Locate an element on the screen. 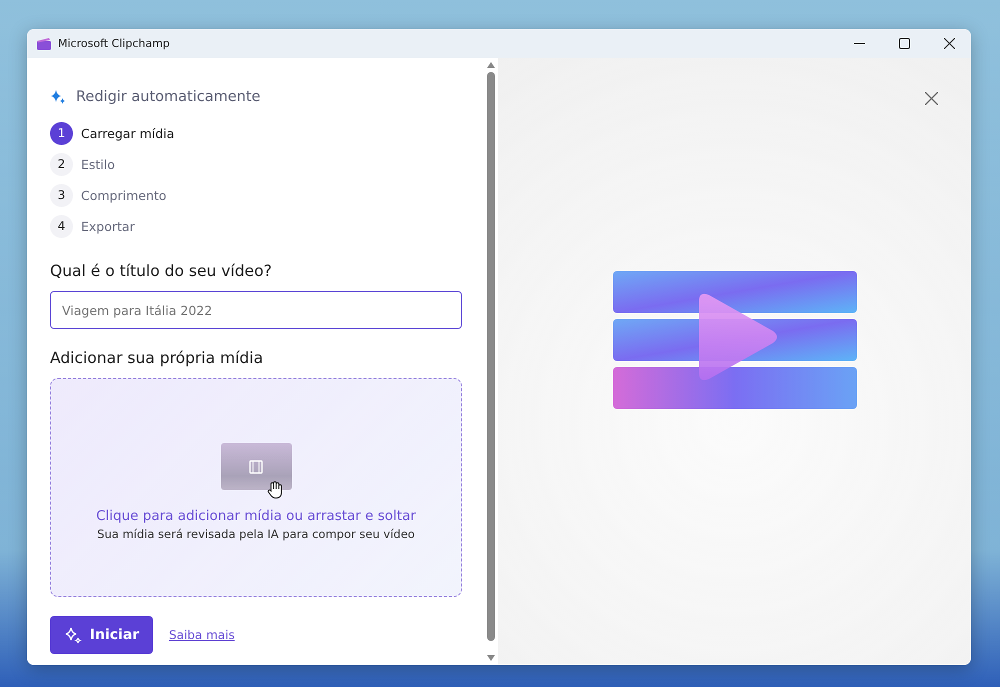 Image resolution: width=1000 pixels, height=687 pixels. clapperboard-icon is located at coordinates (44, 44).